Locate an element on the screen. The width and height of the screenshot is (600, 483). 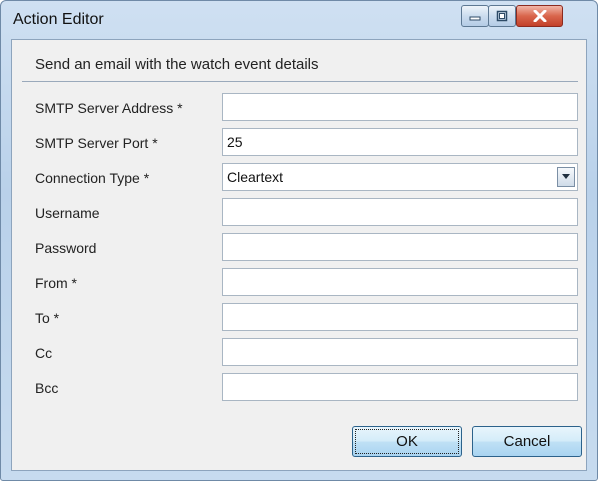
to-input is located at coordinates (400, 317).